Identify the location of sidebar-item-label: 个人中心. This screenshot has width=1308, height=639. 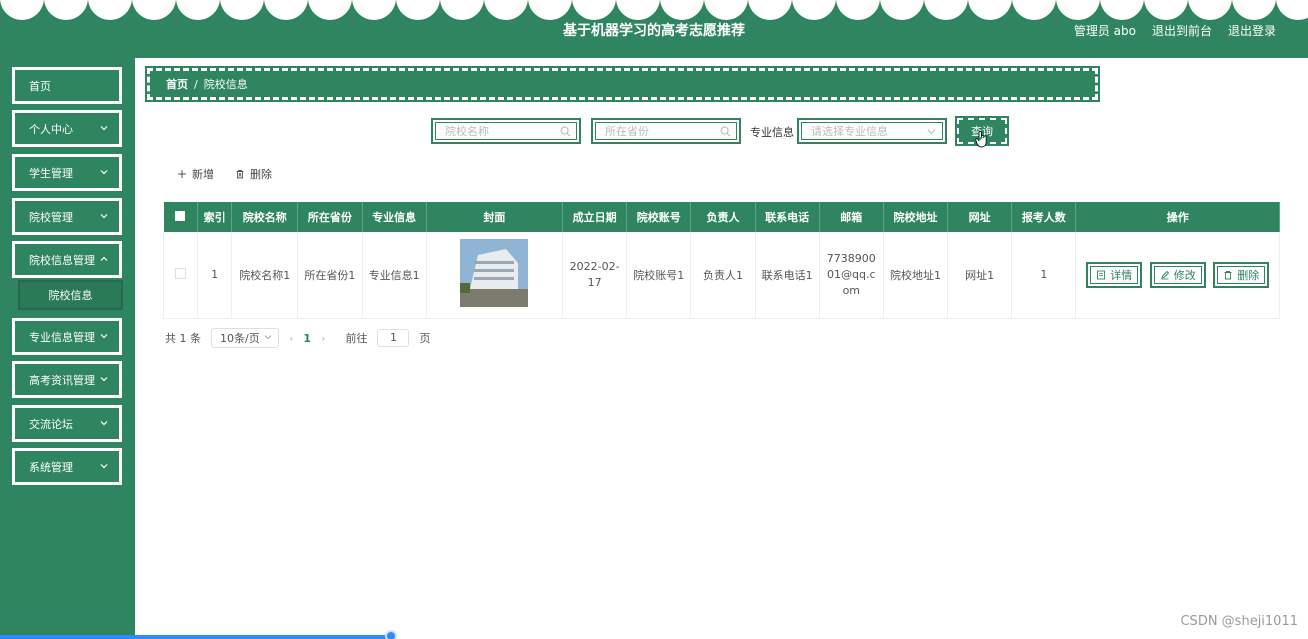
(51, 129).